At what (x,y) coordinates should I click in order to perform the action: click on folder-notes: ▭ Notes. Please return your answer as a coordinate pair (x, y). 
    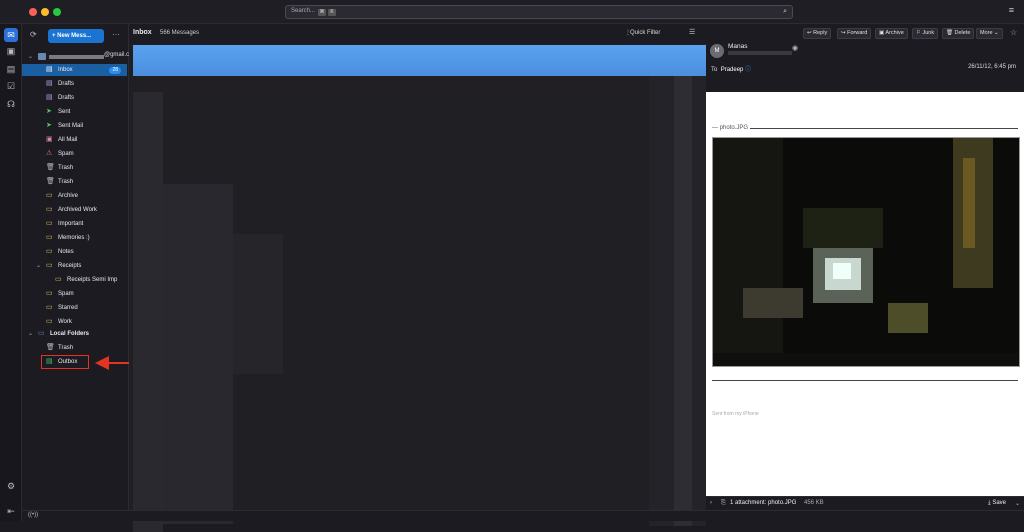
    Looking at the image, I should click on (74, 252).